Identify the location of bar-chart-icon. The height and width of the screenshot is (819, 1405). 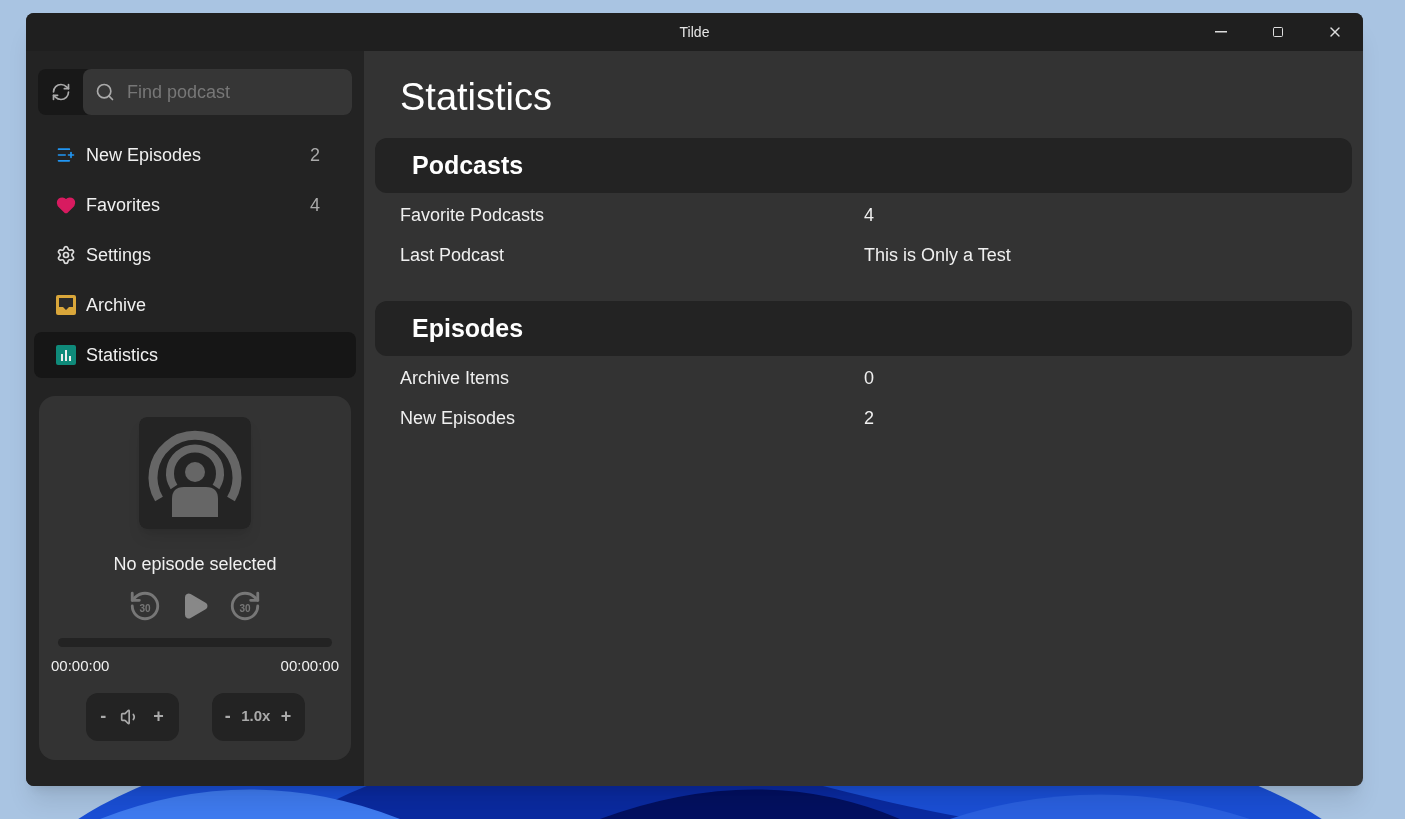
(66, 355).